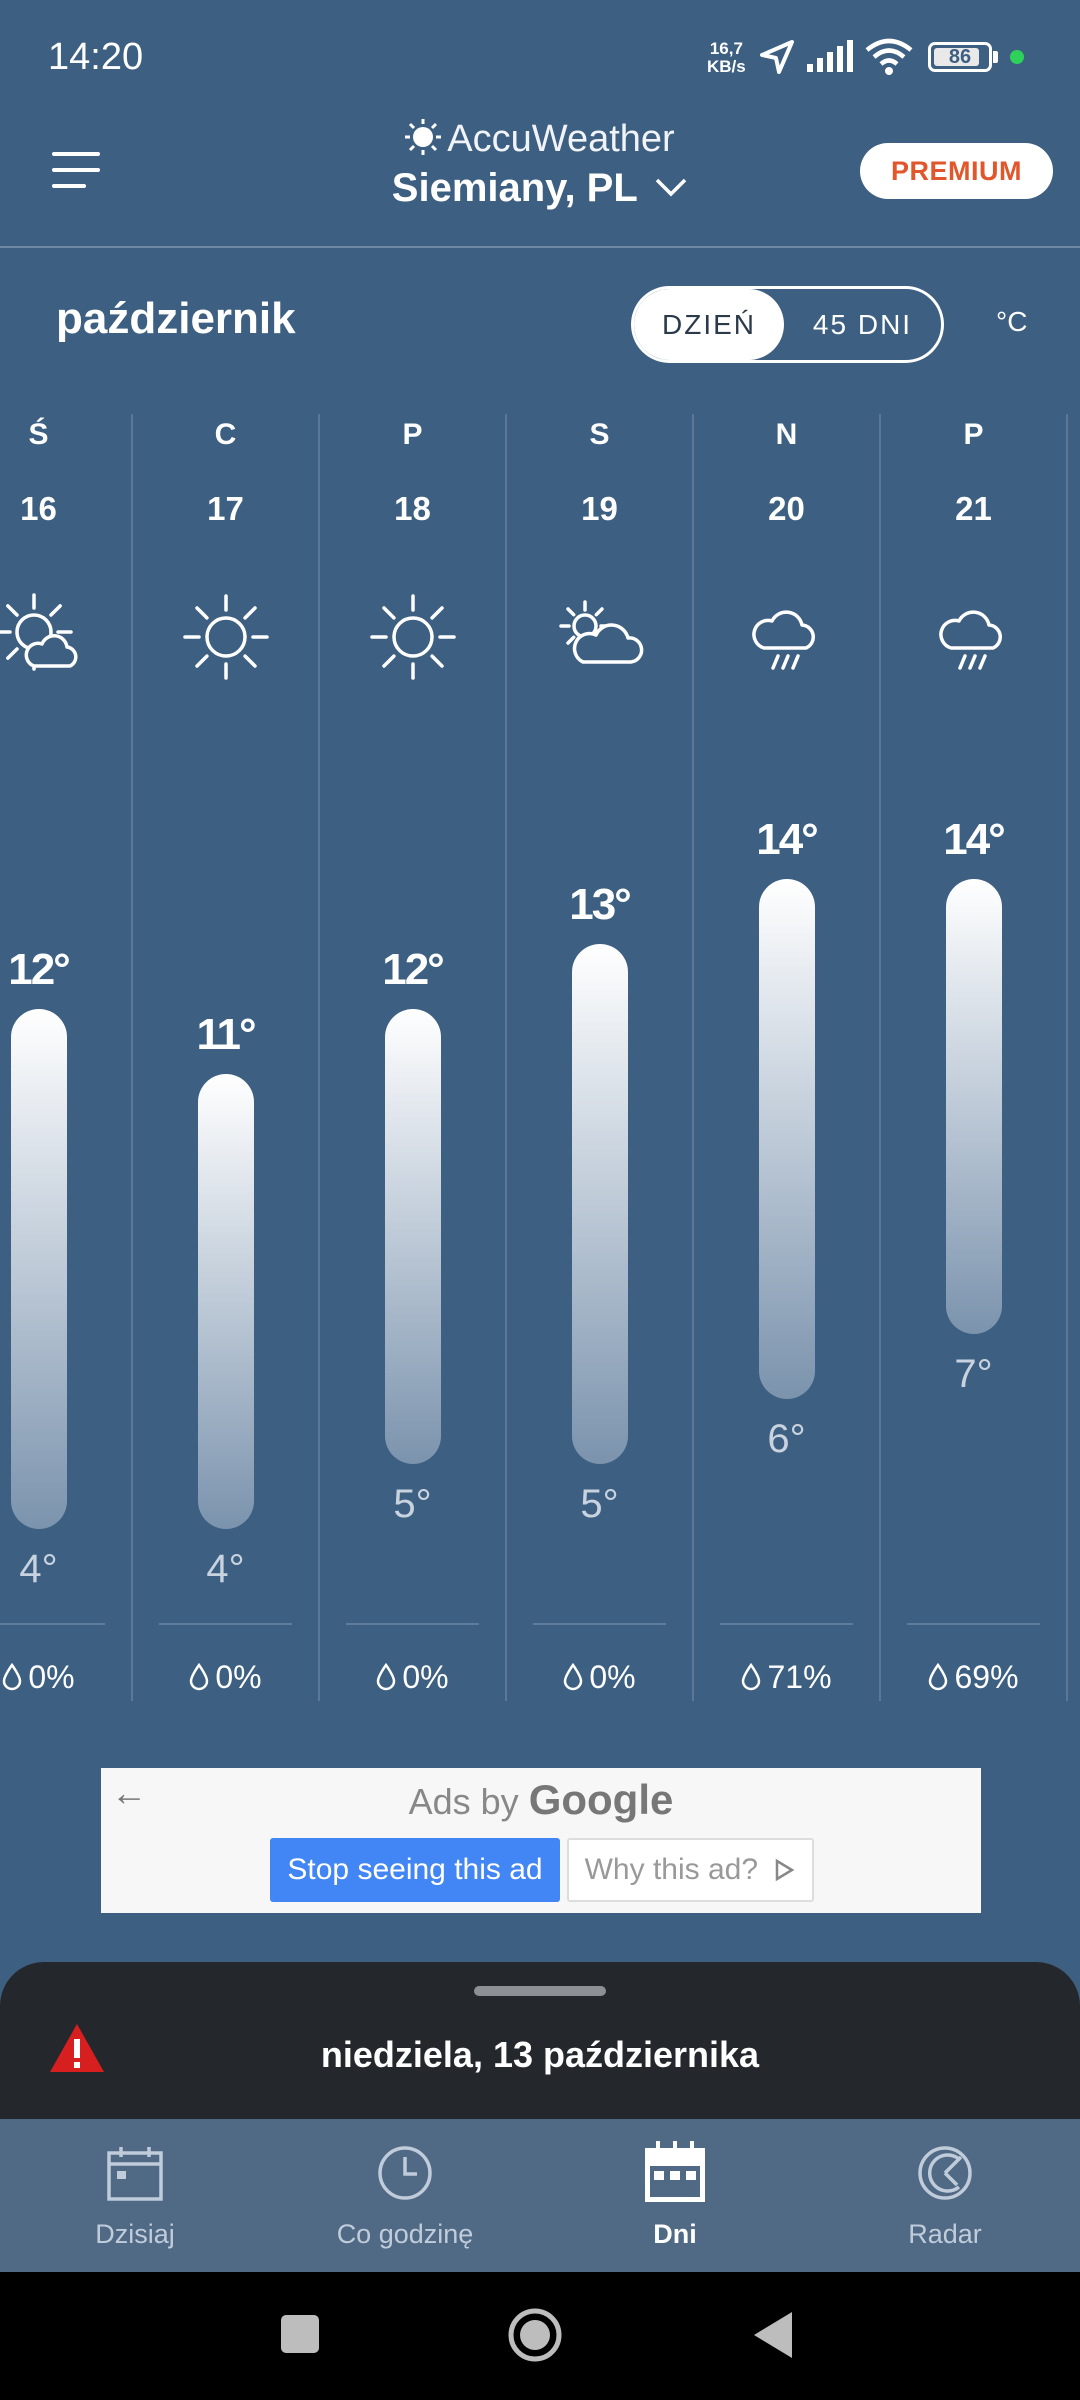  I want to click on toggle-45-days: 45 DNI, so click(862, 324).